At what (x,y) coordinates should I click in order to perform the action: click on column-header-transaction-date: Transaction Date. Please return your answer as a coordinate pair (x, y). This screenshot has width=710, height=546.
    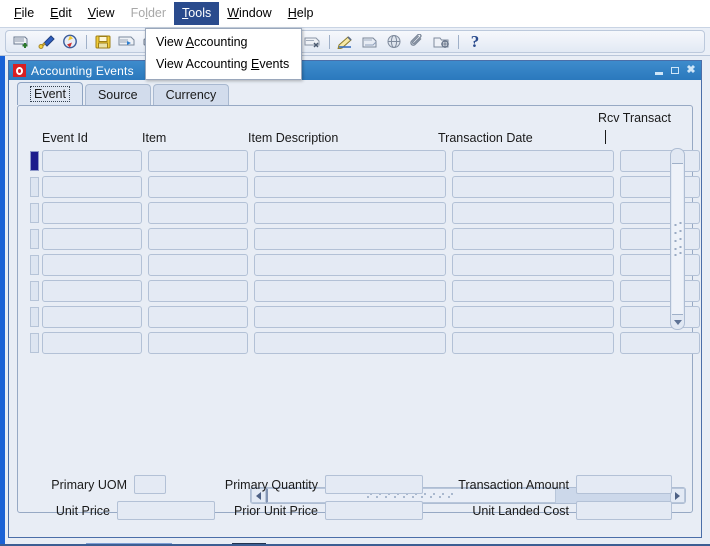
    Looking at the image, I should click on (485, 138).